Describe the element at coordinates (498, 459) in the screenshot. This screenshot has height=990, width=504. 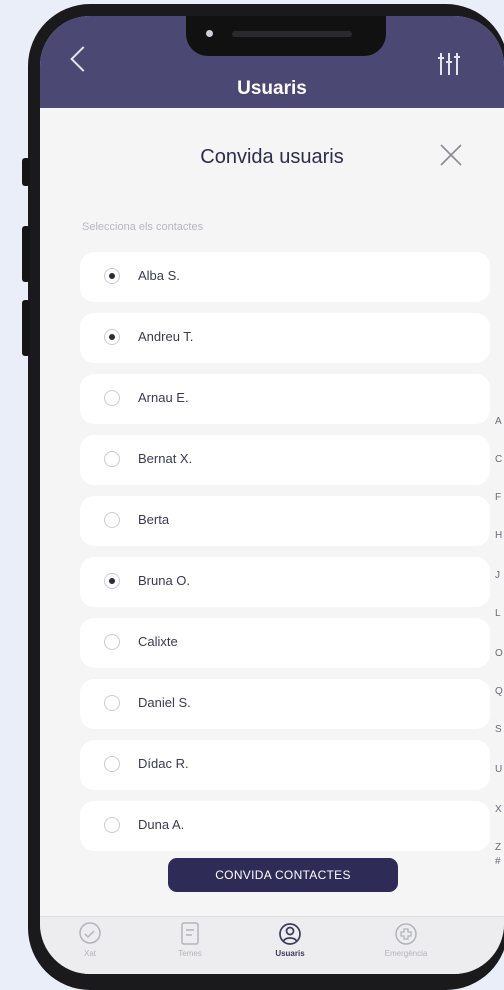
I see `index-letter: C` at that location.